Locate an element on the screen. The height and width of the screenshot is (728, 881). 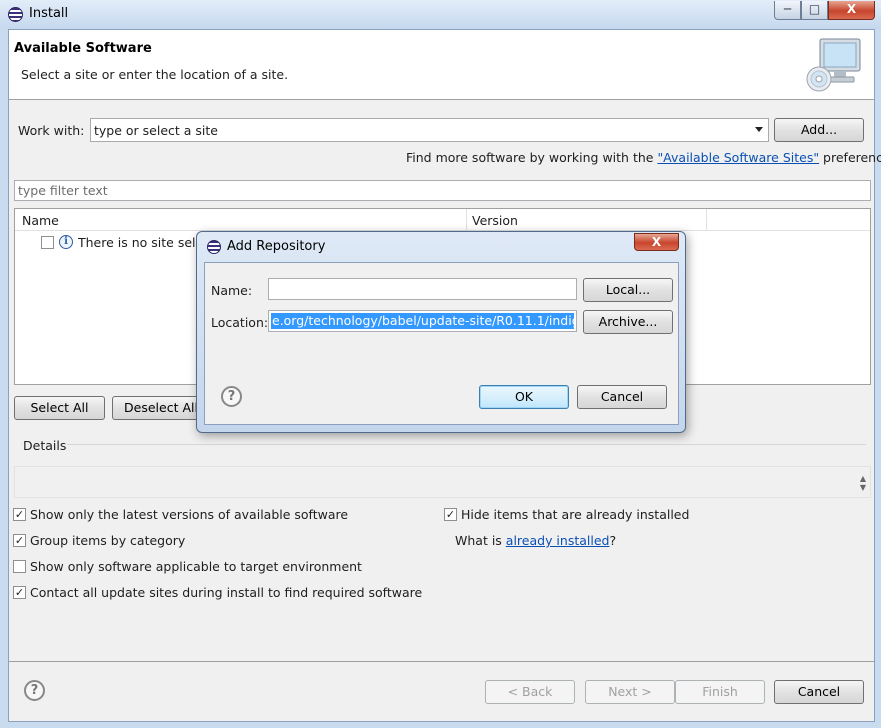
table-header: Name Version is located at coordinates (442, 220).